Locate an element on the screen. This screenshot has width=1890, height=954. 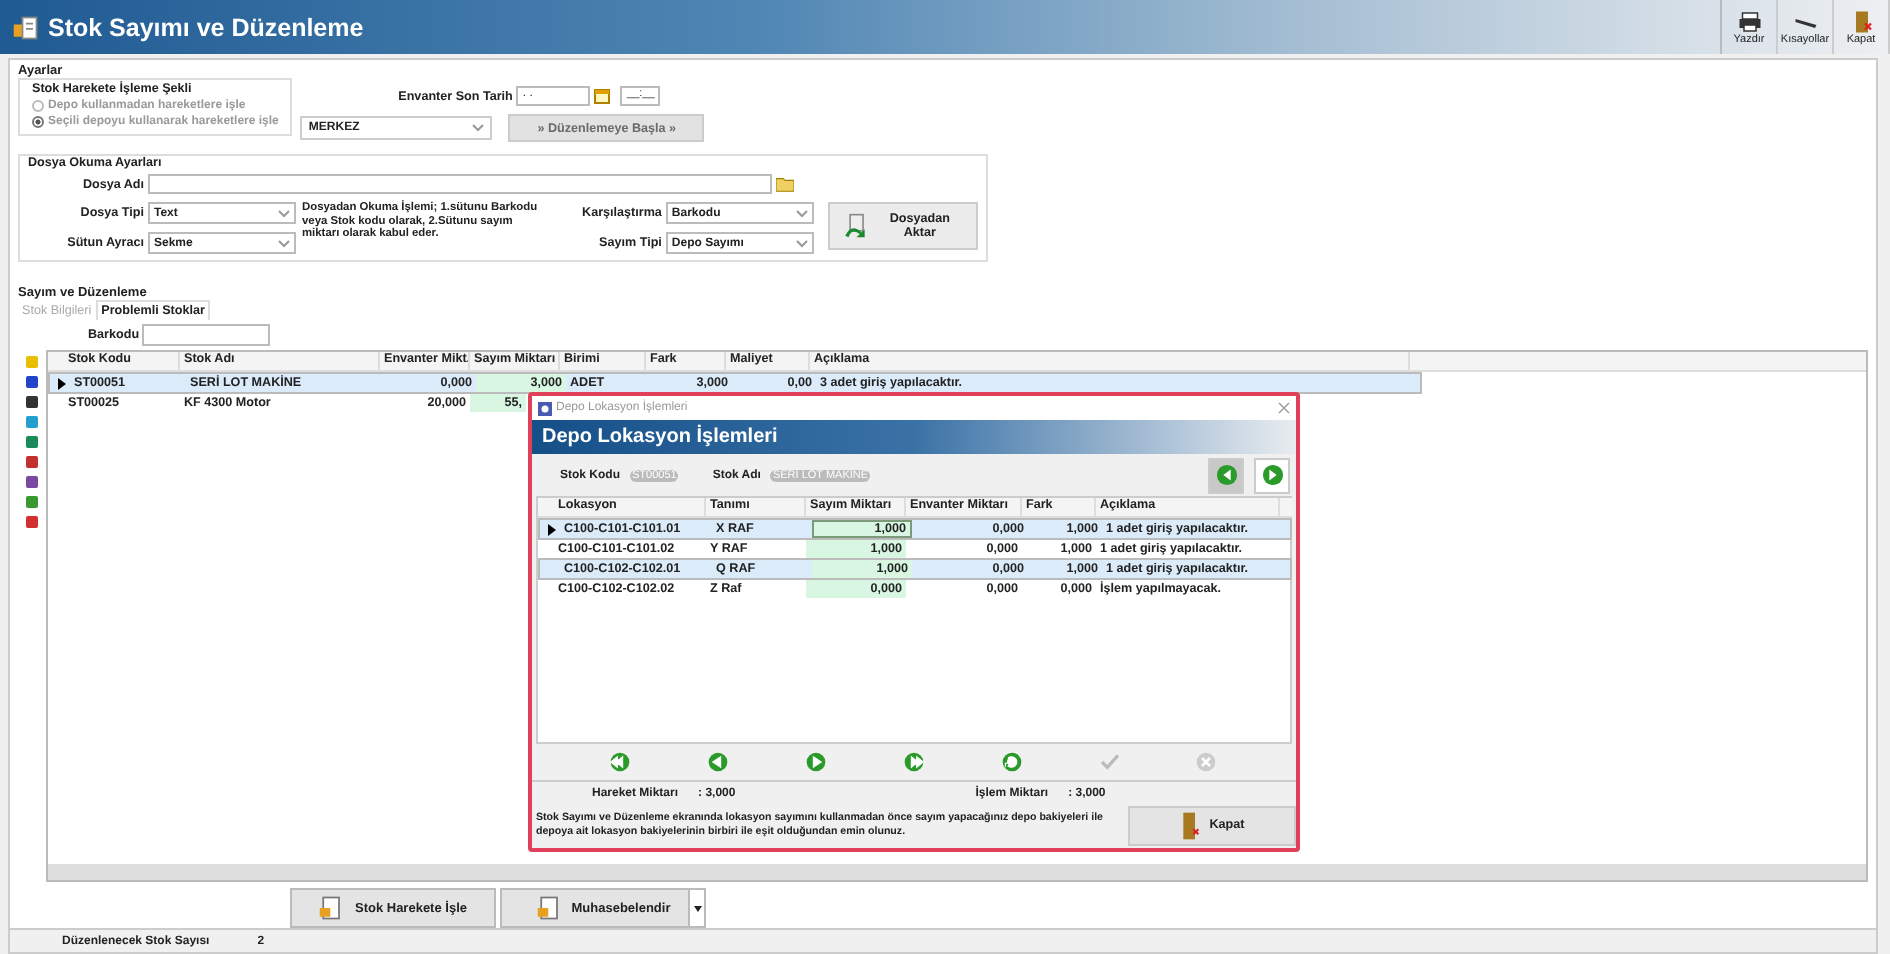
back-button is located at coordinates (1226, 475).